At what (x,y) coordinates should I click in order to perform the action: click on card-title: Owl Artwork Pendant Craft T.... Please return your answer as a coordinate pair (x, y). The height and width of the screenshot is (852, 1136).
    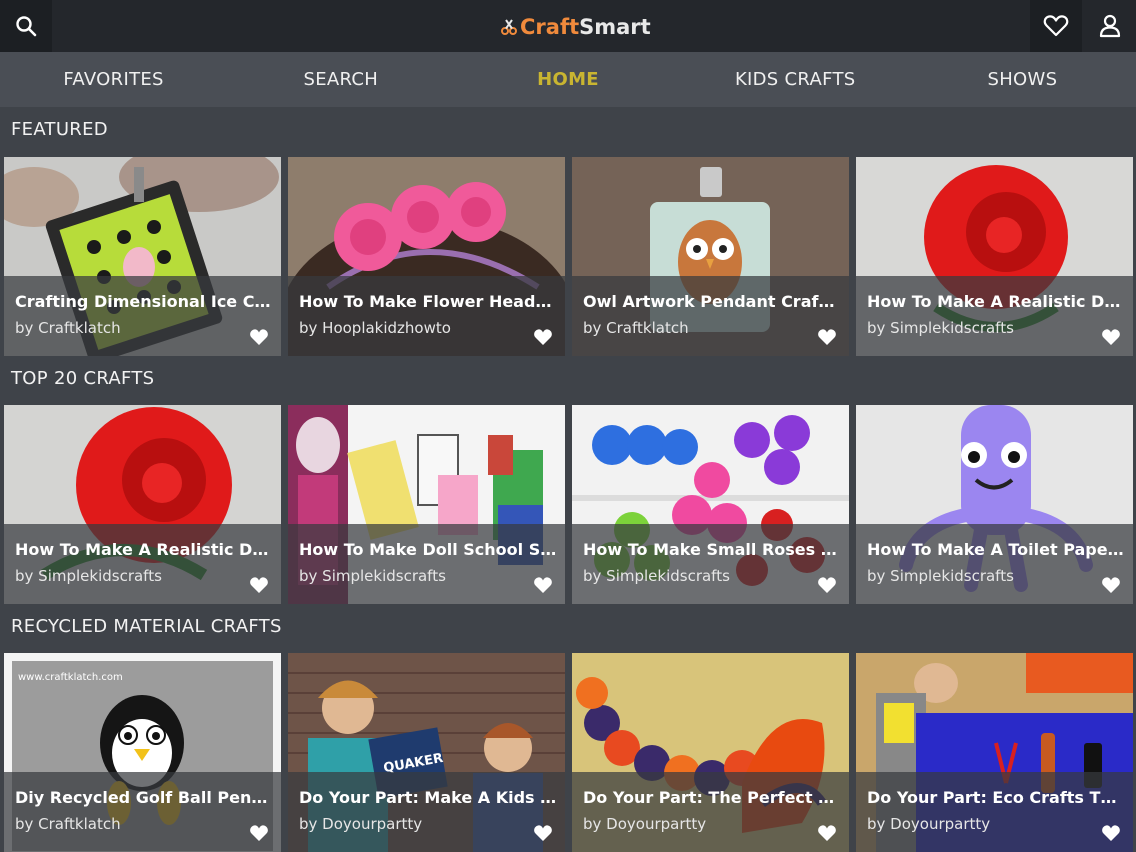
    Looking at the image, I should click on (712, 301).